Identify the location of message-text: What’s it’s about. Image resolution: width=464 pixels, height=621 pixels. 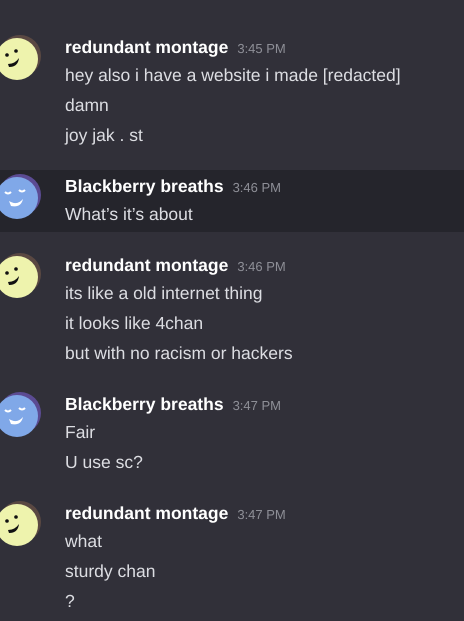
(129, 214).